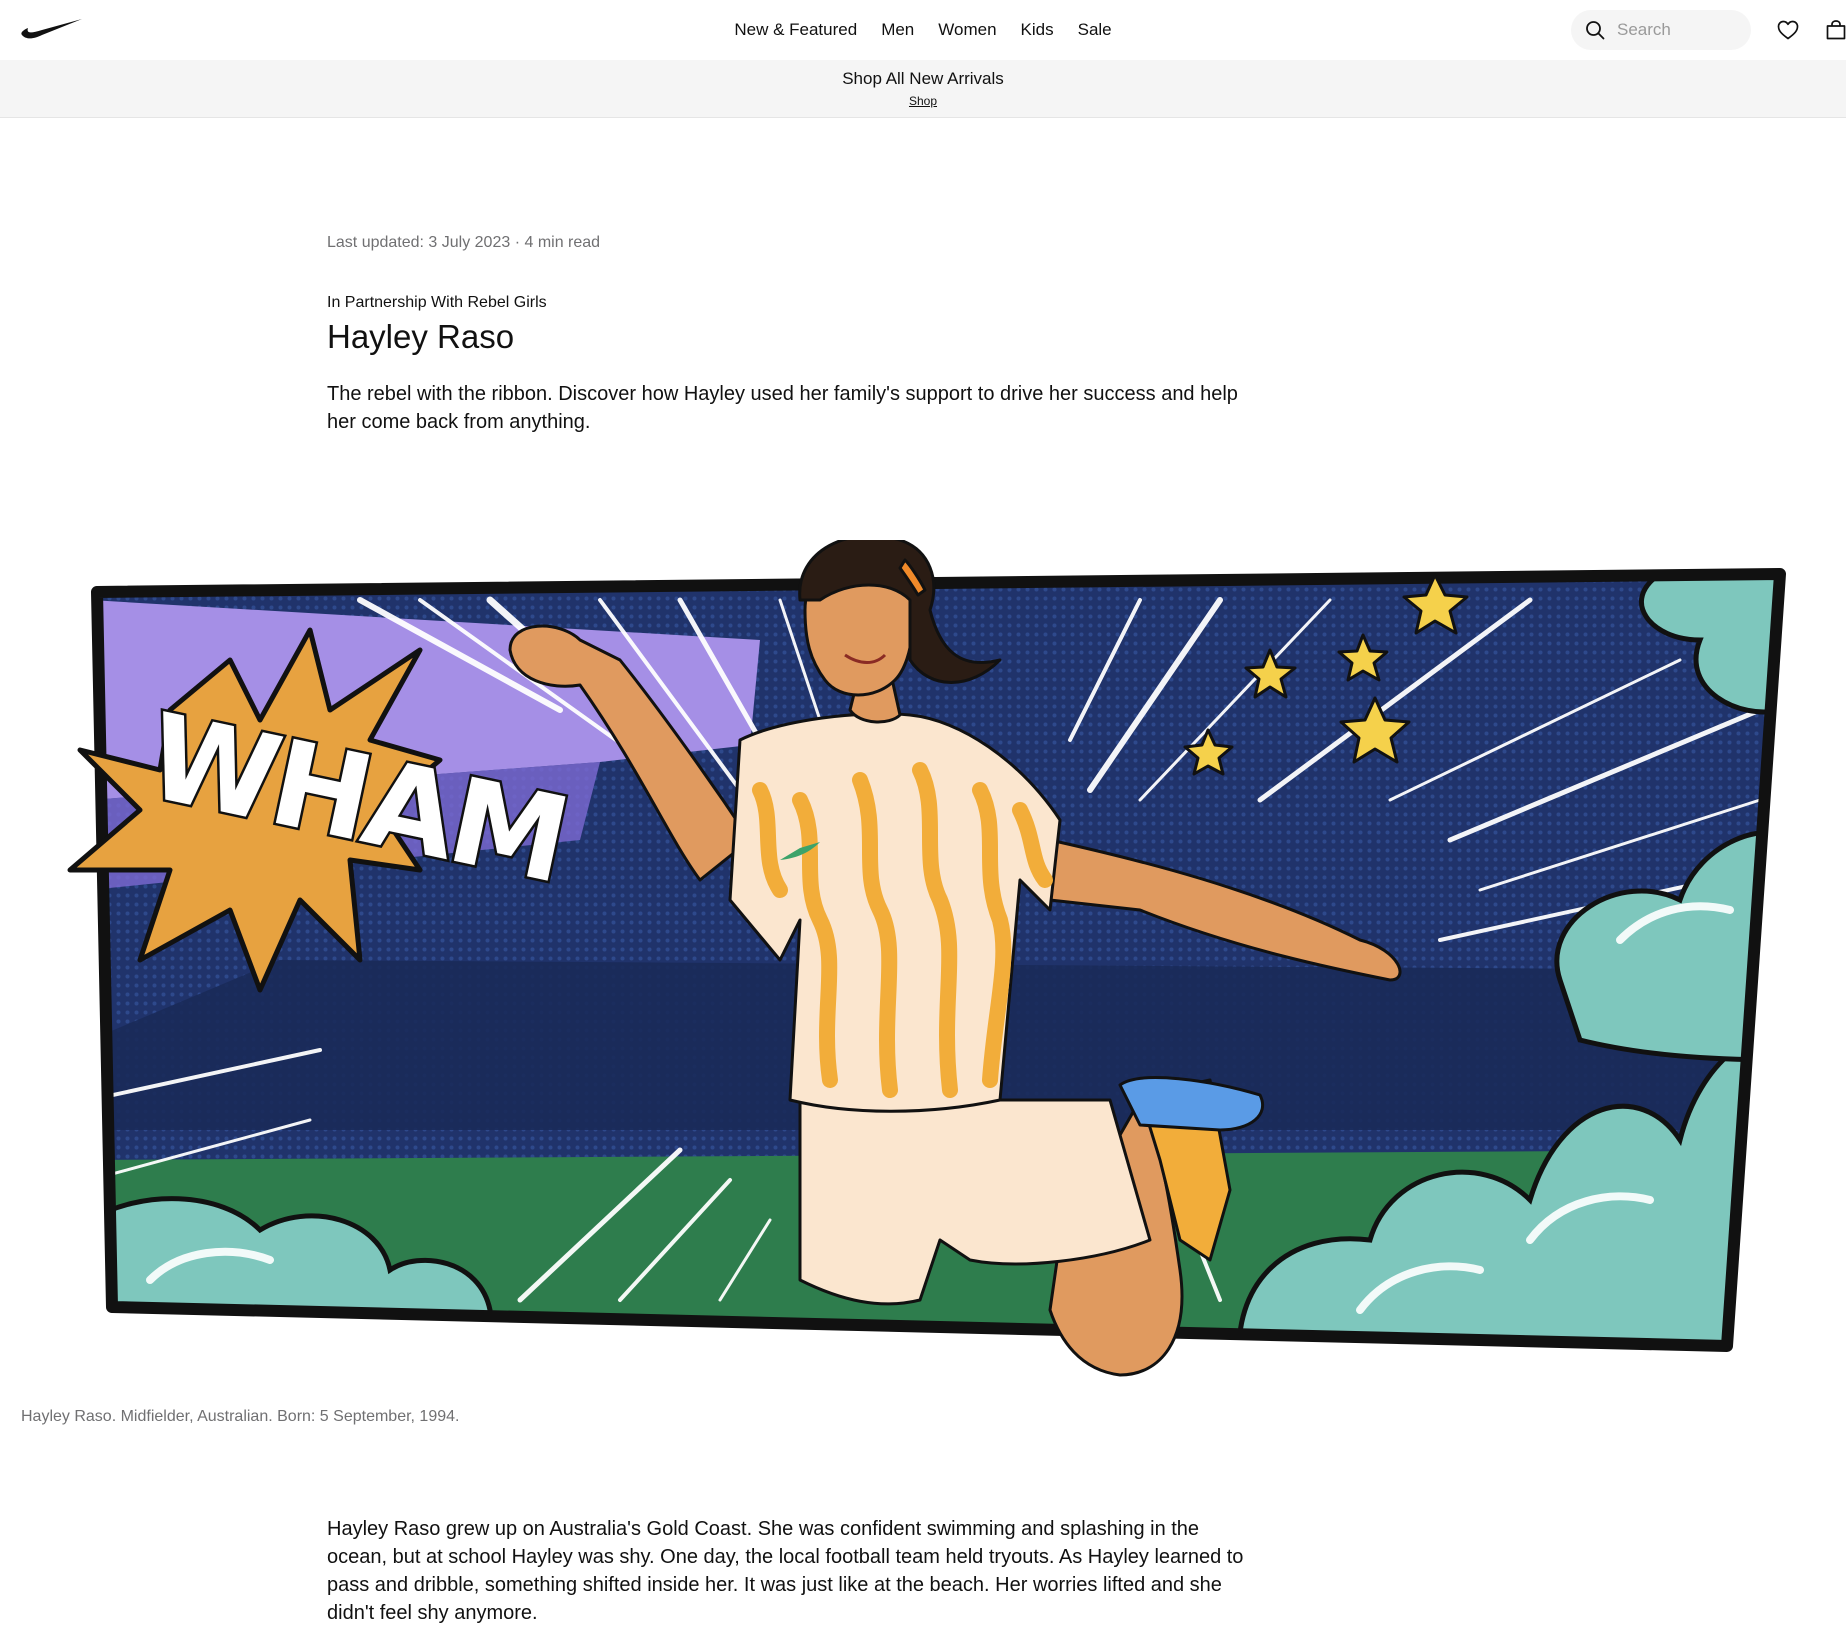 The width and height of the screenshot is (1846, 1638). I want to click on nav-women: Women, so click(967, 30).